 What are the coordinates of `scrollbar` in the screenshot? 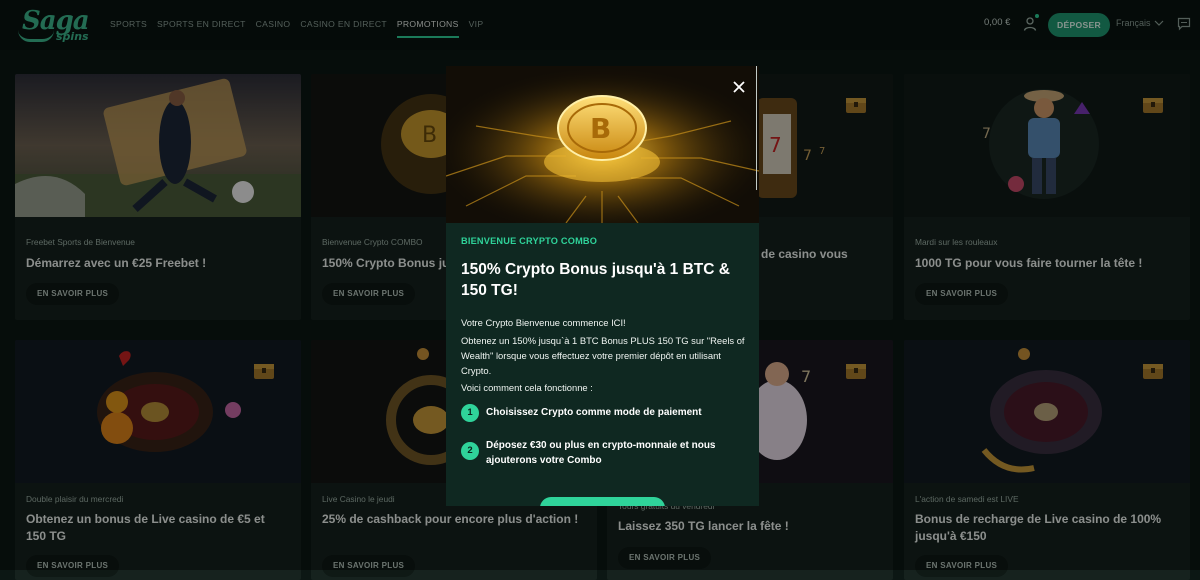 It's located at (756, 128).